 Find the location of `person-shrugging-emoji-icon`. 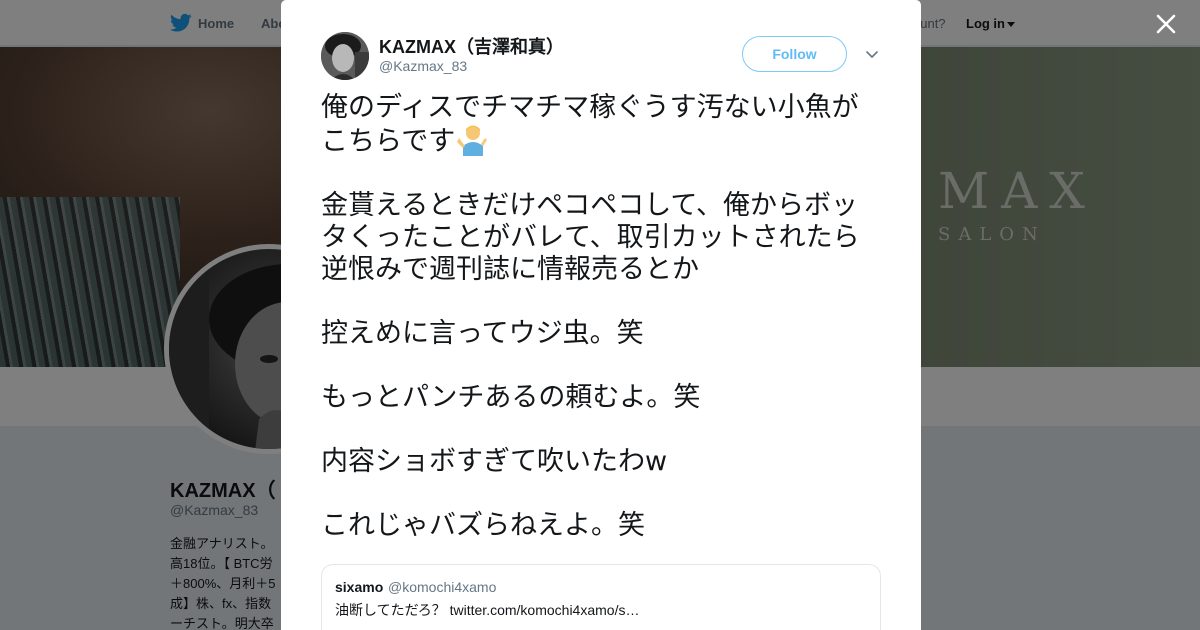

person-shrugging-emoji-icon is located at coordinates (472, 140).